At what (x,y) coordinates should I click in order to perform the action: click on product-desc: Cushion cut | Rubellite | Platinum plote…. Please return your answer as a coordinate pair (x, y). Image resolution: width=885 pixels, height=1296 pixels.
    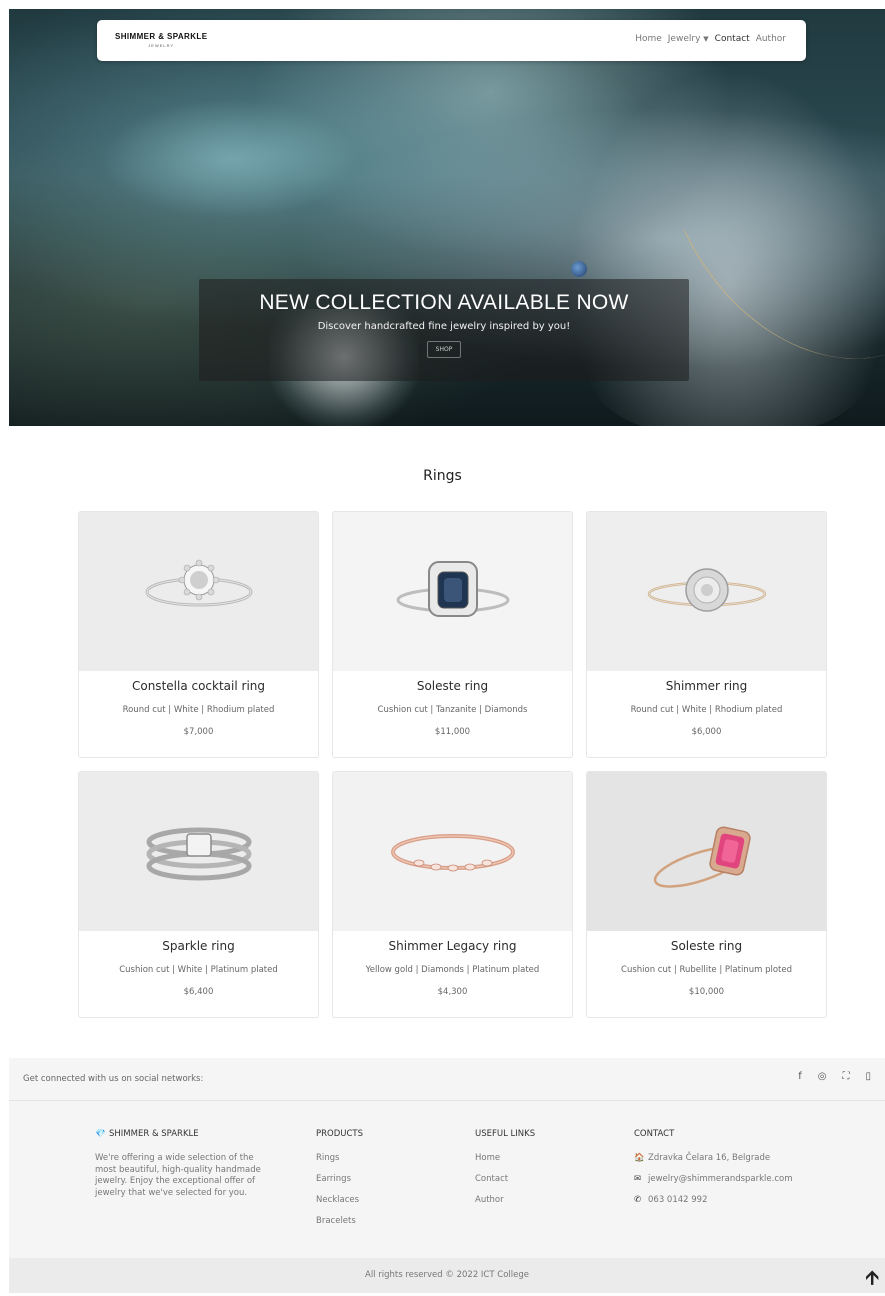
    Looking at the image, I should click on (706, 970).